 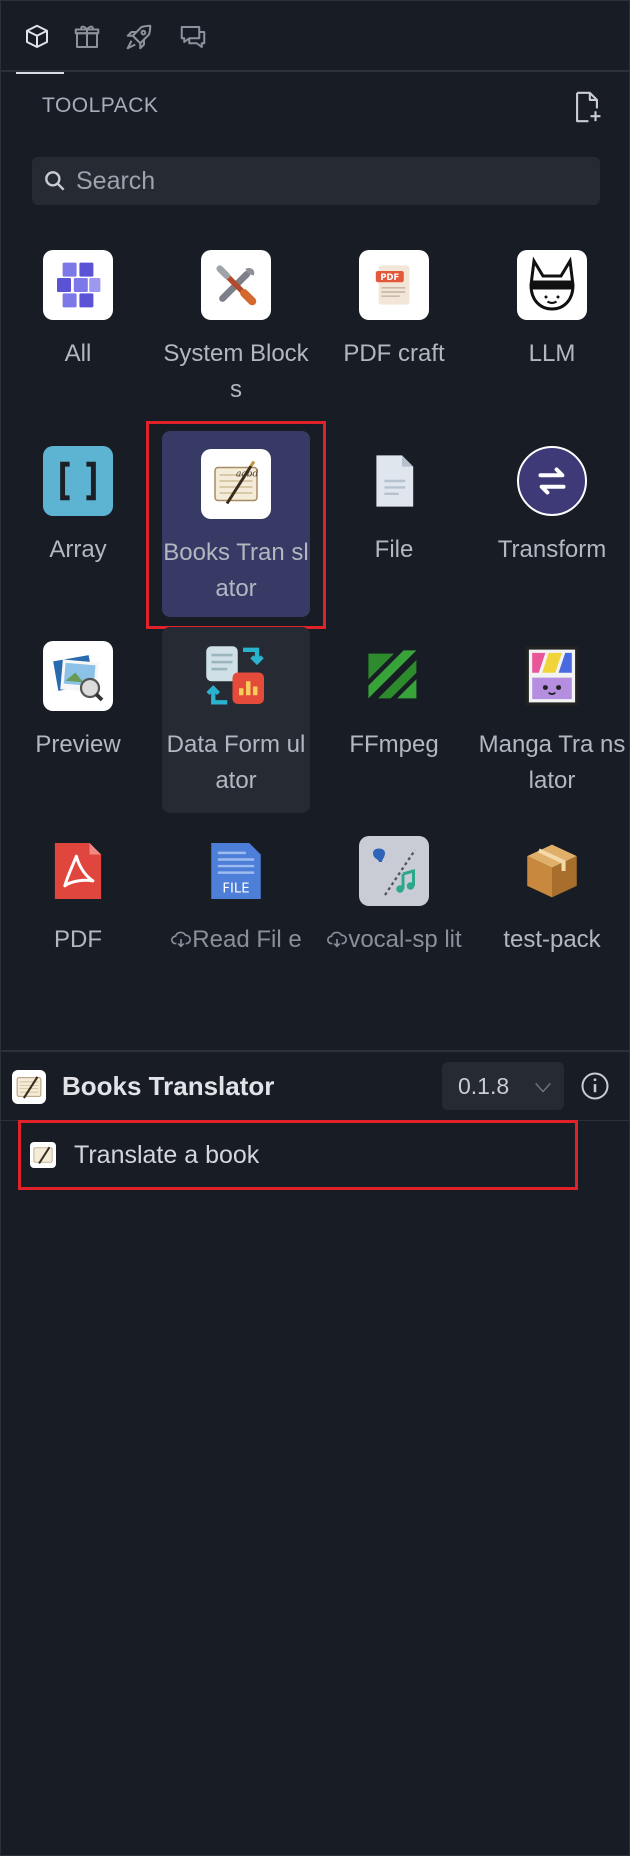 What do you see at coordinates (235, 888) in the screenshot?
I see `svg-text: FILE` at bounding box center [235, 888].